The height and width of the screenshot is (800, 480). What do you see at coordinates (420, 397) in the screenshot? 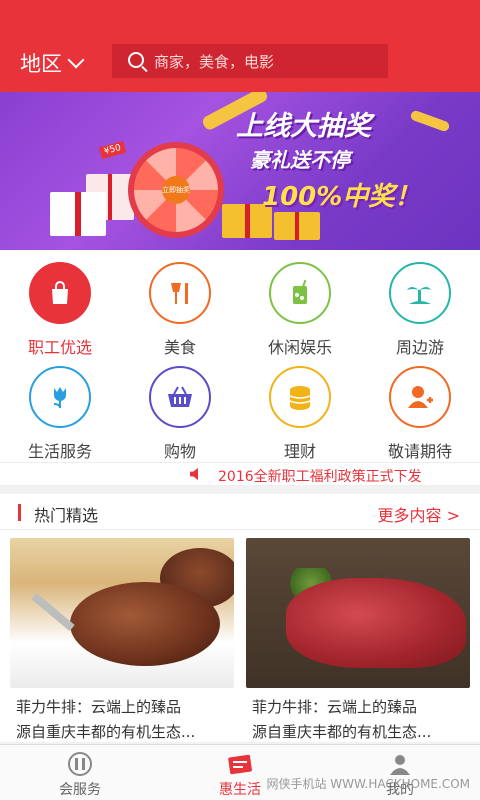
I see `add-user-icon` at bounding box center [420, 397].